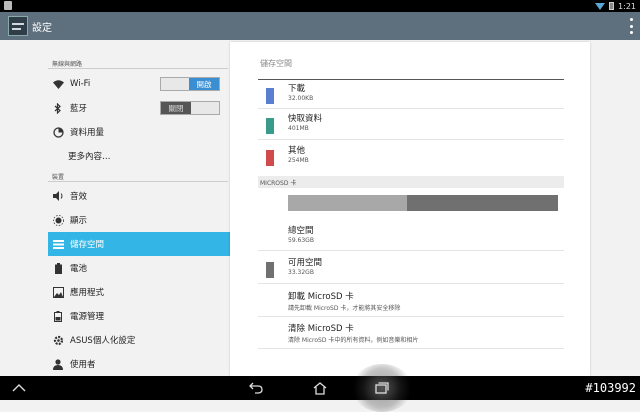 This screenshot has width=640, height=412. What do you see at coordinates (79, 221) in the screenshot?
I see `sidebar-item-label: 顯示` at bounding box center [79, 221].